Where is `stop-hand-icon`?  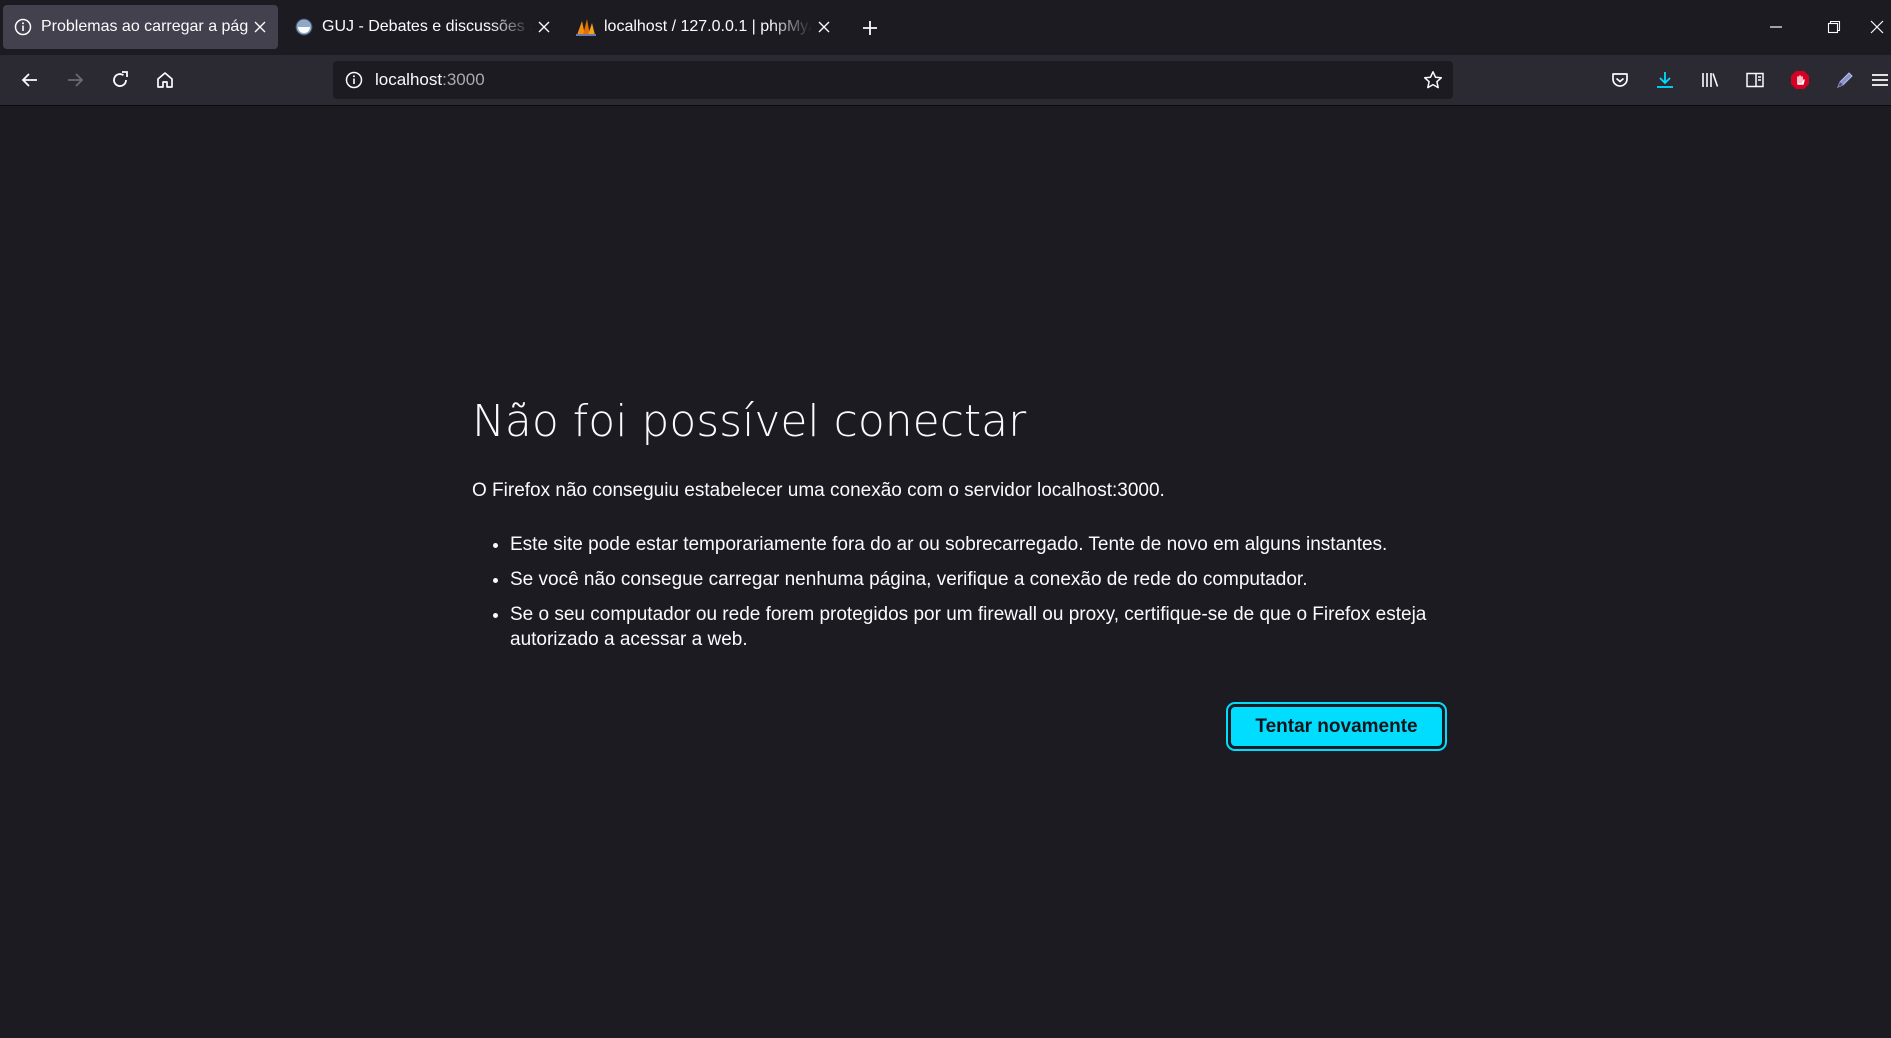 stop-hand-icon is located at coordinates (1800, 80).